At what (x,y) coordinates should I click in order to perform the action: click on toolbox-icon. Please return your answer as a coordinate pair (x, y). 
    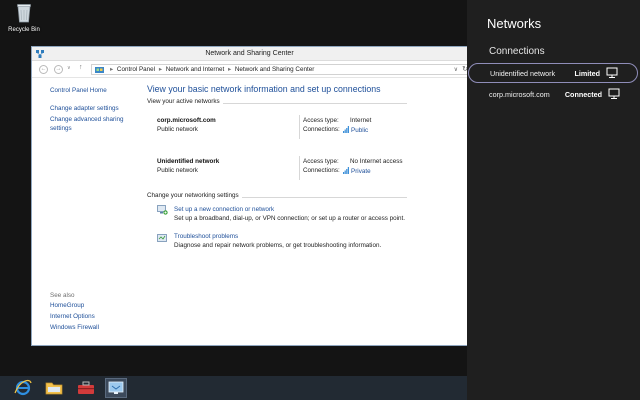
    Looking at the image, I should click on (86, 387).